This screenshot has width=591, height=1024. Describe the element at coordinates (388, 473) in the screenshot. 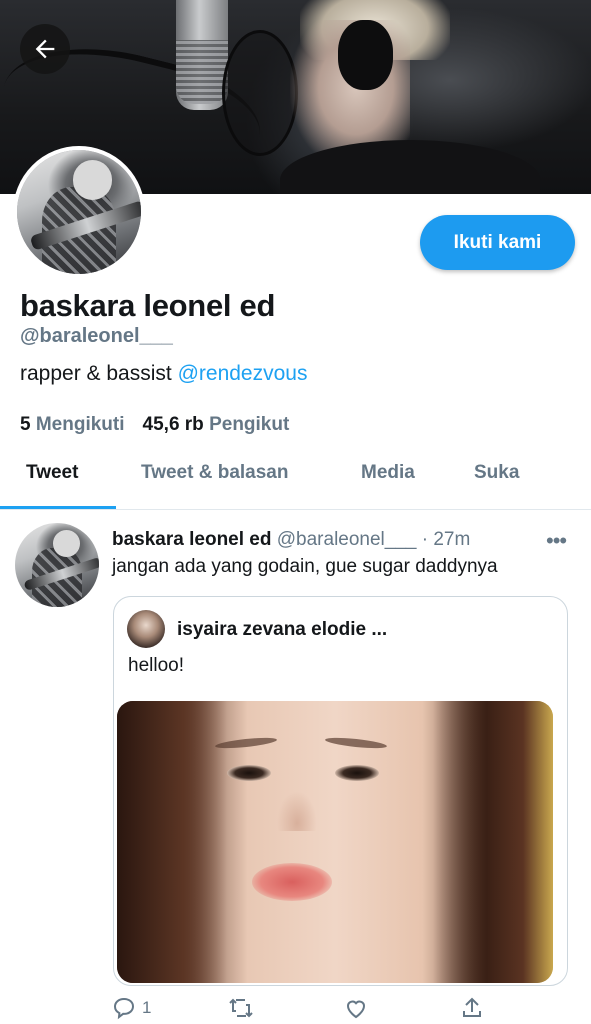

I see `tab-media: Media` at that location.